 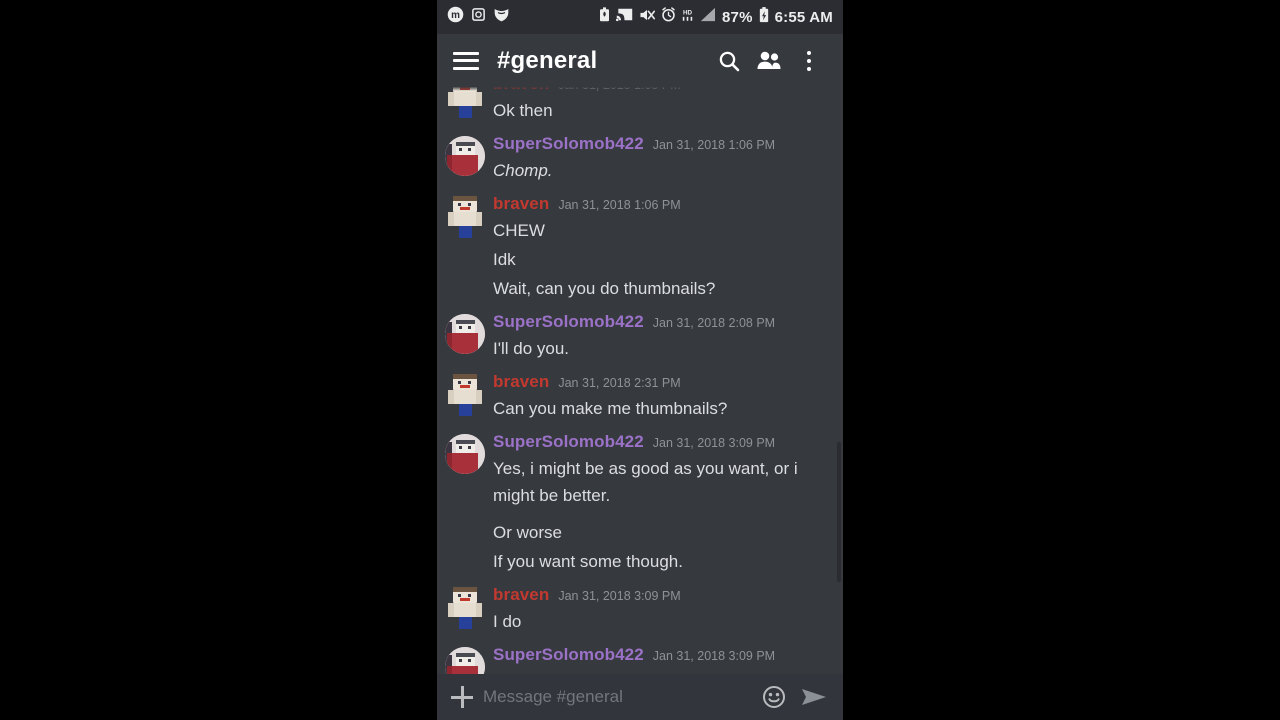 I want to click on clock-label: 6:55 AM, so click(x=803, y=17).